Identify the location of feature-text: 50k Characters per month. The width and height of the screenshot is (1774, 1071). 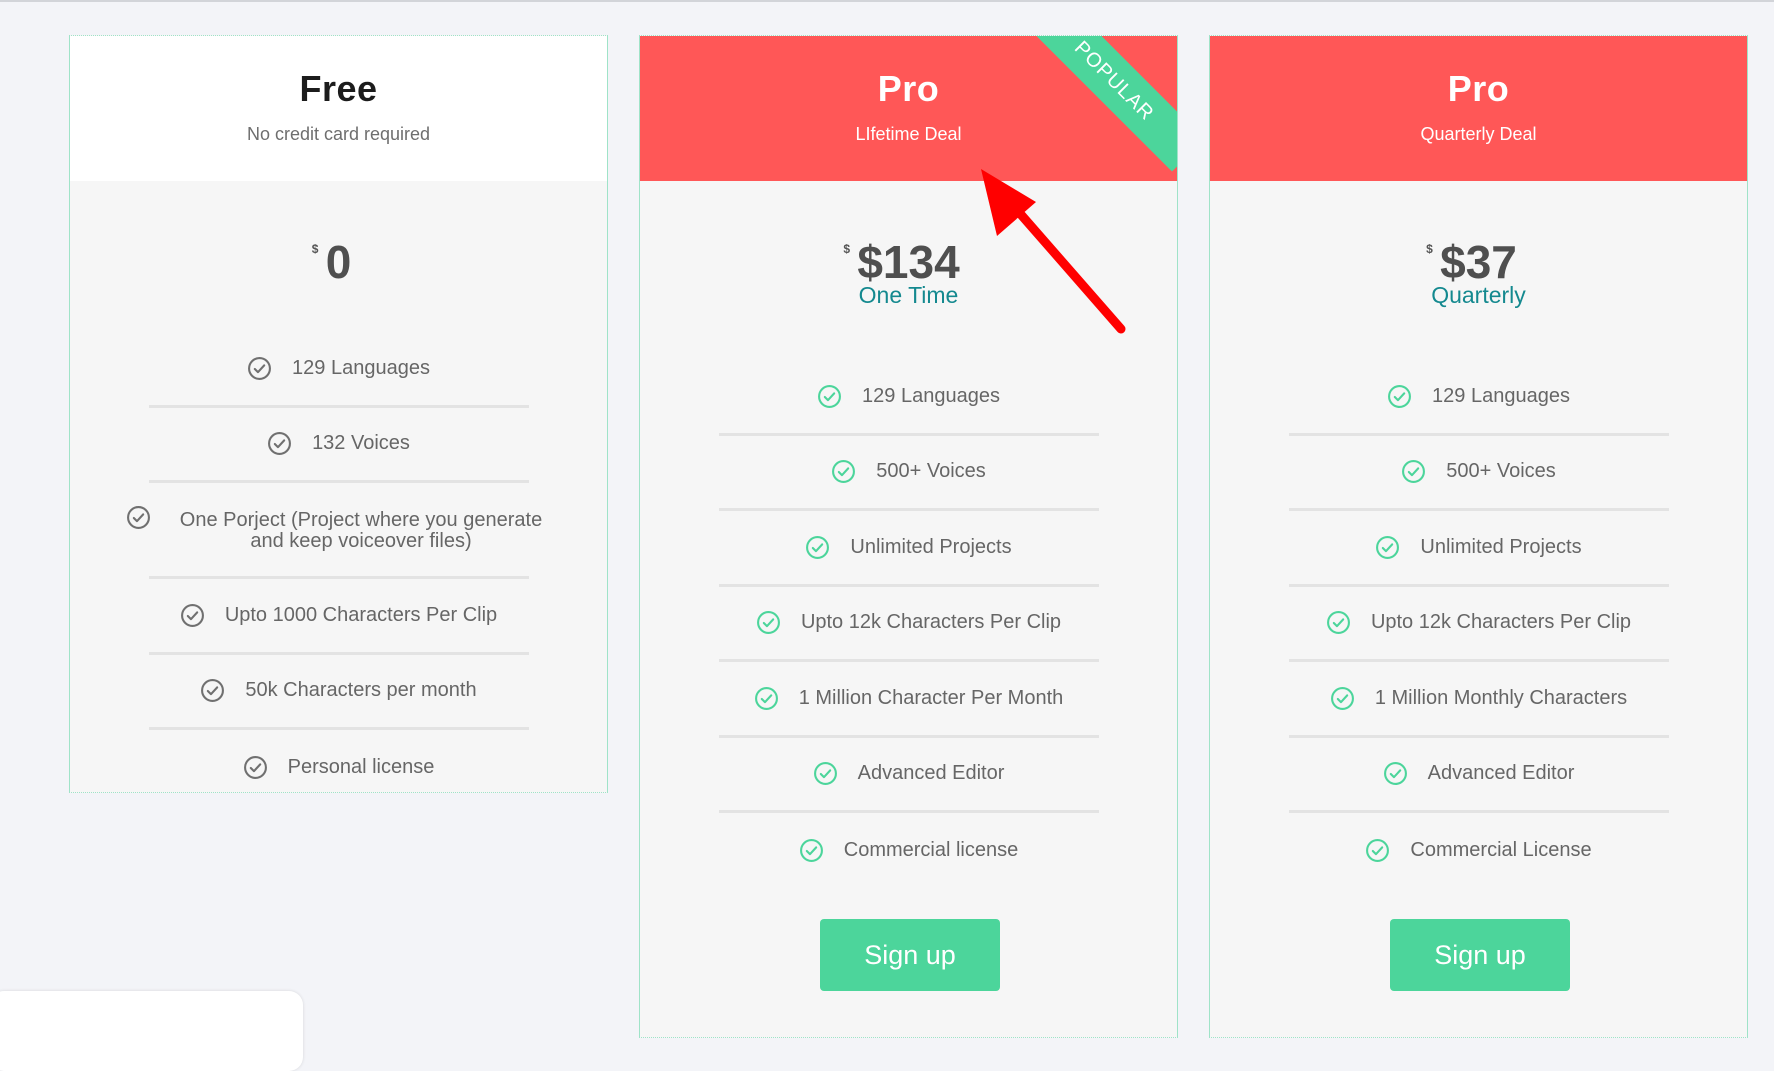
(361, 690).